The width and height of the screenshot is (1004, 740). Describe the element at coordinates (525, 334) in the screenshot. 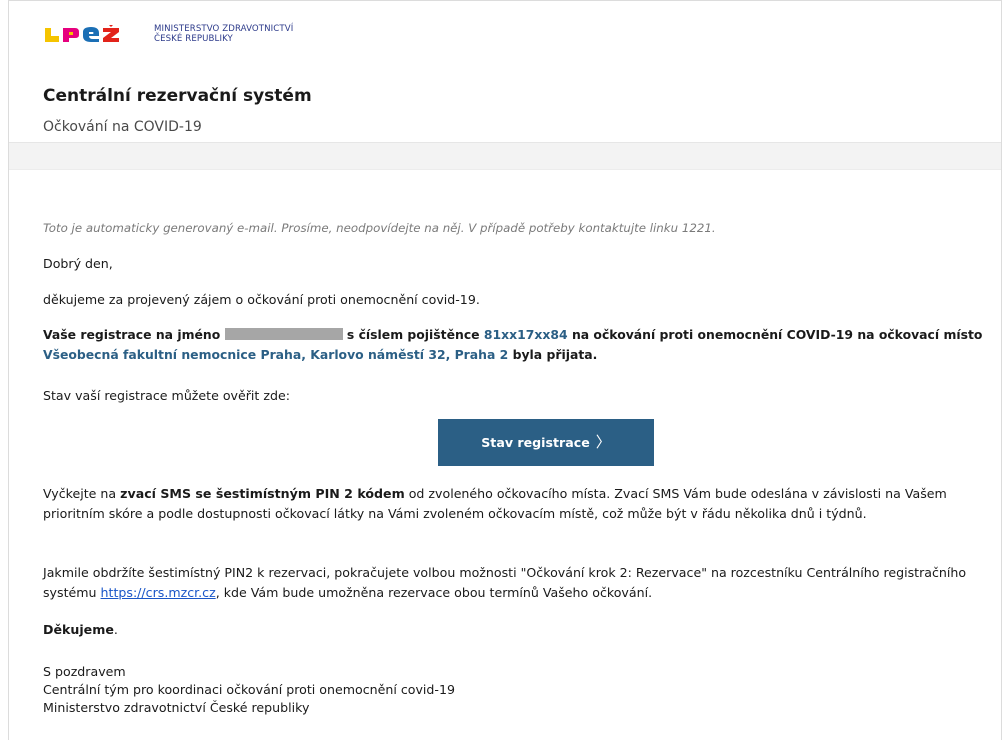

I see `insurance-number: 81xx17xx84` at that location.